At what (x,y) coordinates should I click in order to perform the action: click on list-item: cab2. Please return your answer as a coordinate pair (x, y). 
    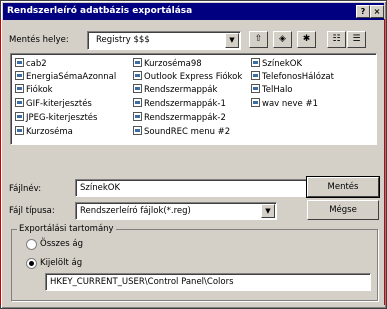
    Looking at the image, I should click on (31, 64).